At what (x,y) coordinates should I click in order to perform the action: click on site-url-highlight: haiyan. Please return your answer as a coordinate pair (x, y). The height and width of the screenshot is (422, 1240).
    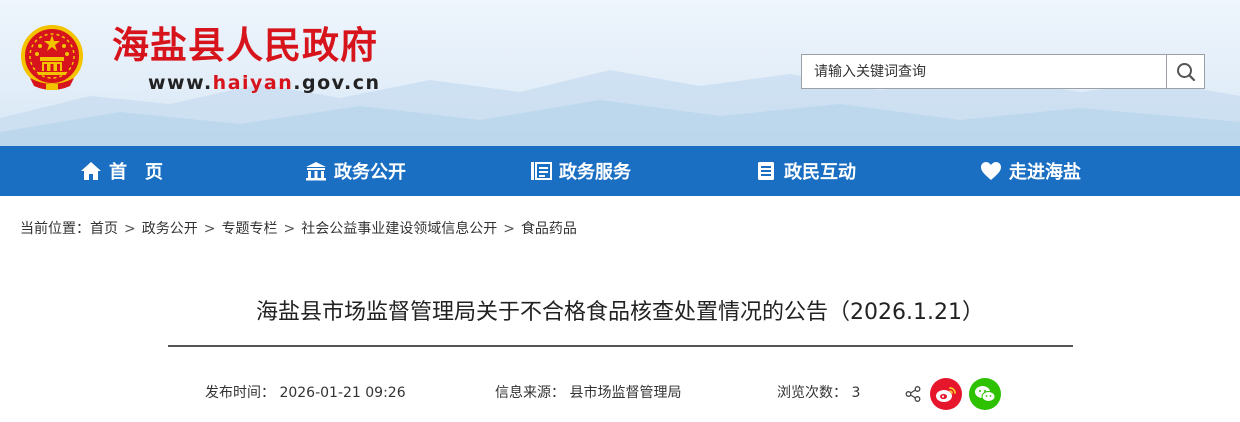
    Looking at the image, I should click on (253, 83).